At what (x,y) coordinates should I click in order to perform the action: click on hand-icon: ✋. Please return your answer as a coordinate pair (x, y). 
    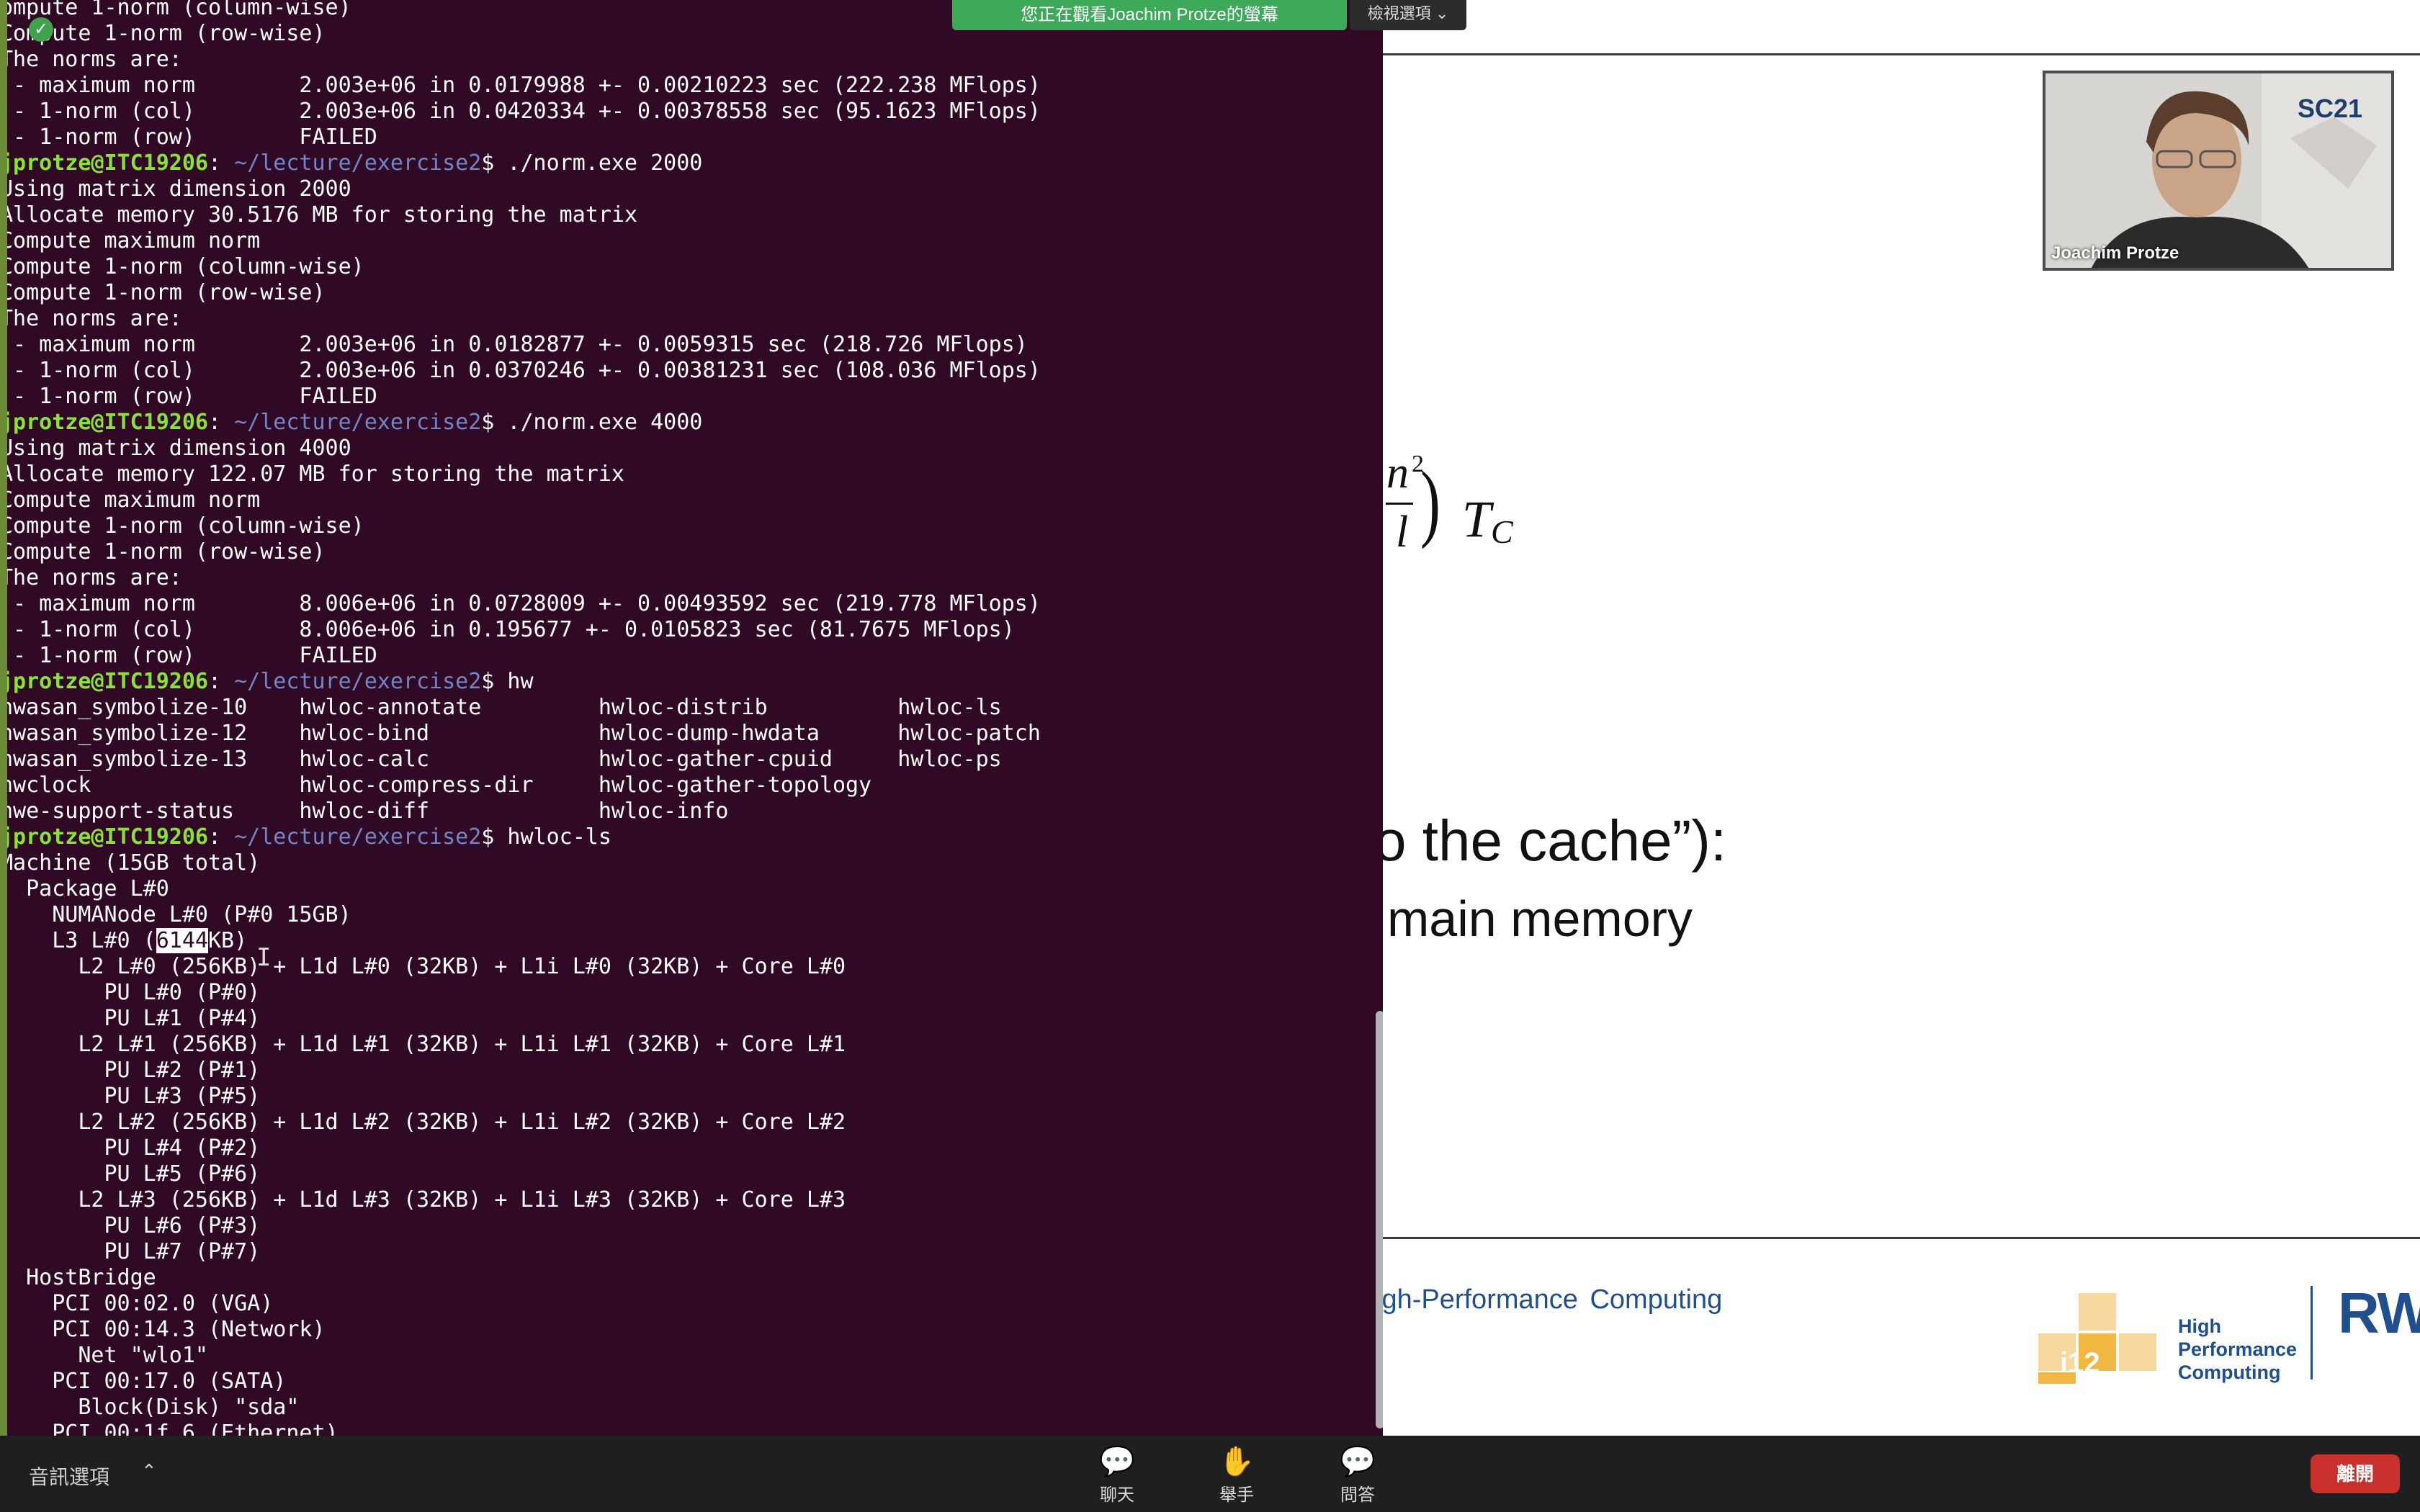
    Looking at the image, I should click on (1237, 1461).